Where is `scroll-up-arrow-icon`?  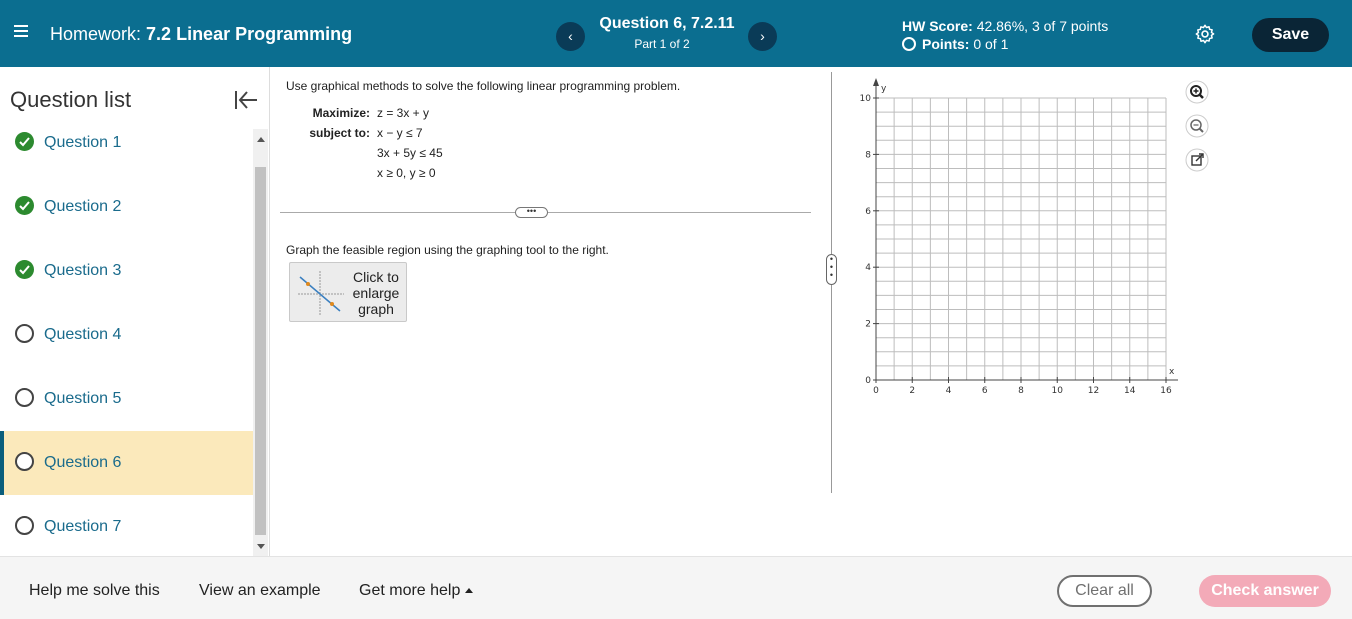
scroll-up-arrow-icon is located at coordinates (261, 139).